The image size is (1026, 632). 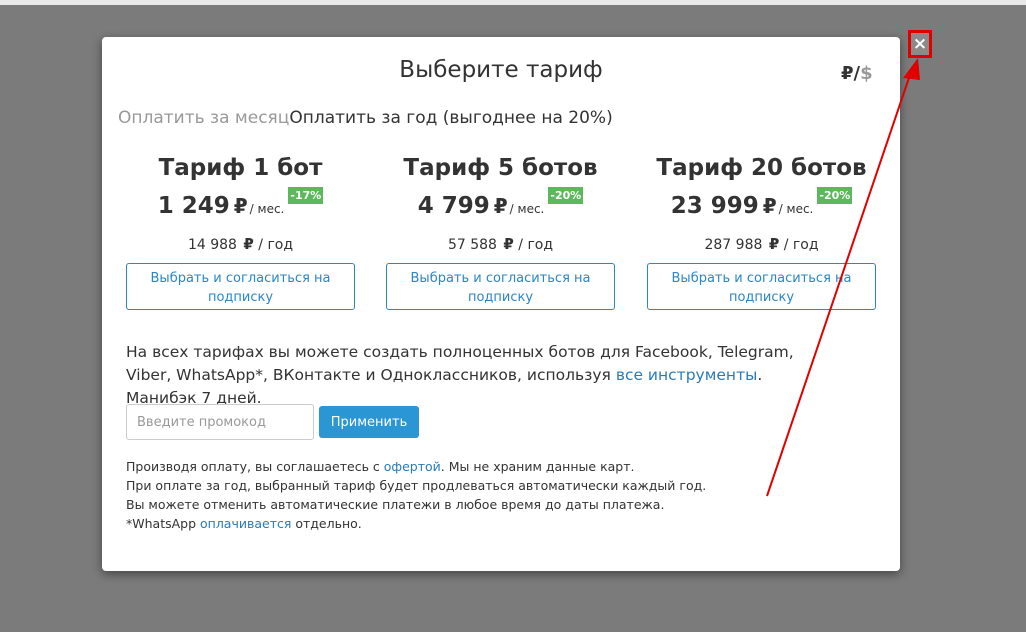 I want to click on price-amount: 4 799, so click(x=453, y=206).